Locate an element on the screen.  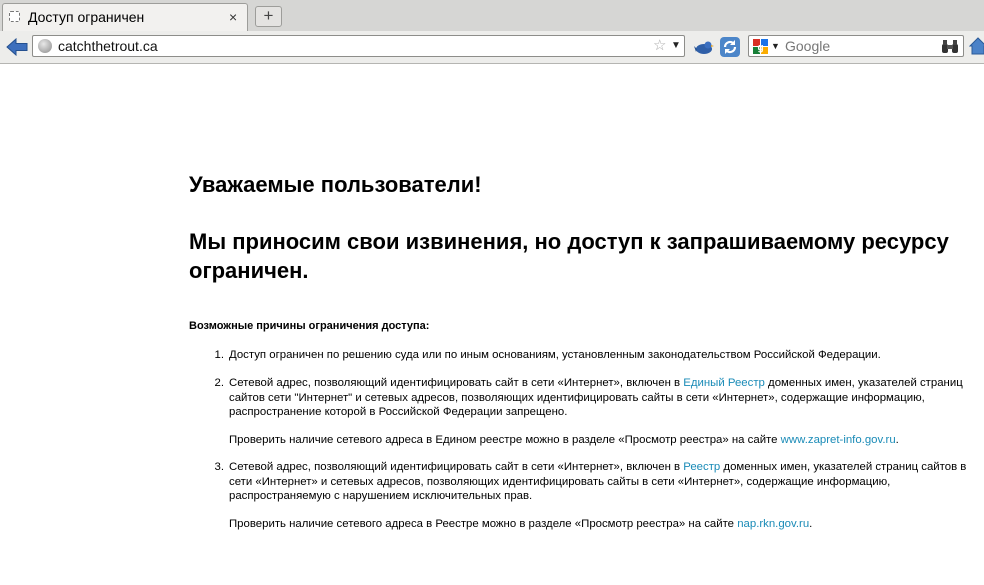
registry-link: Реестр is located at coordinates (701, 467).